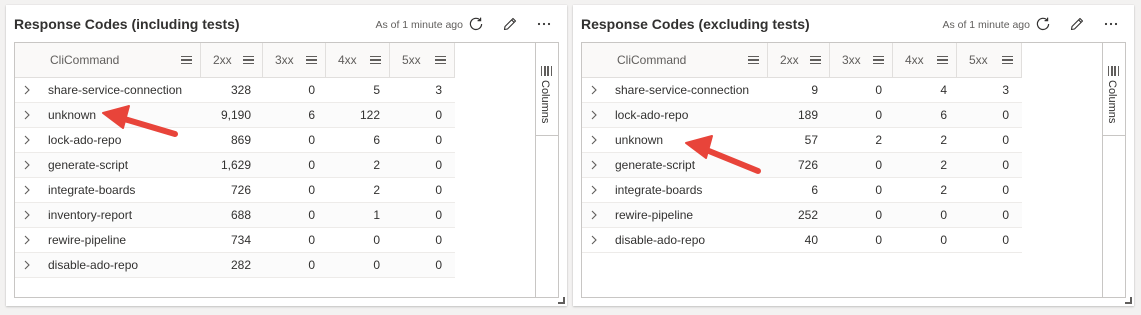  Describe the element at coordinates (807, 115) in the screenshot. I see `cell-2xx: 189` at that location.